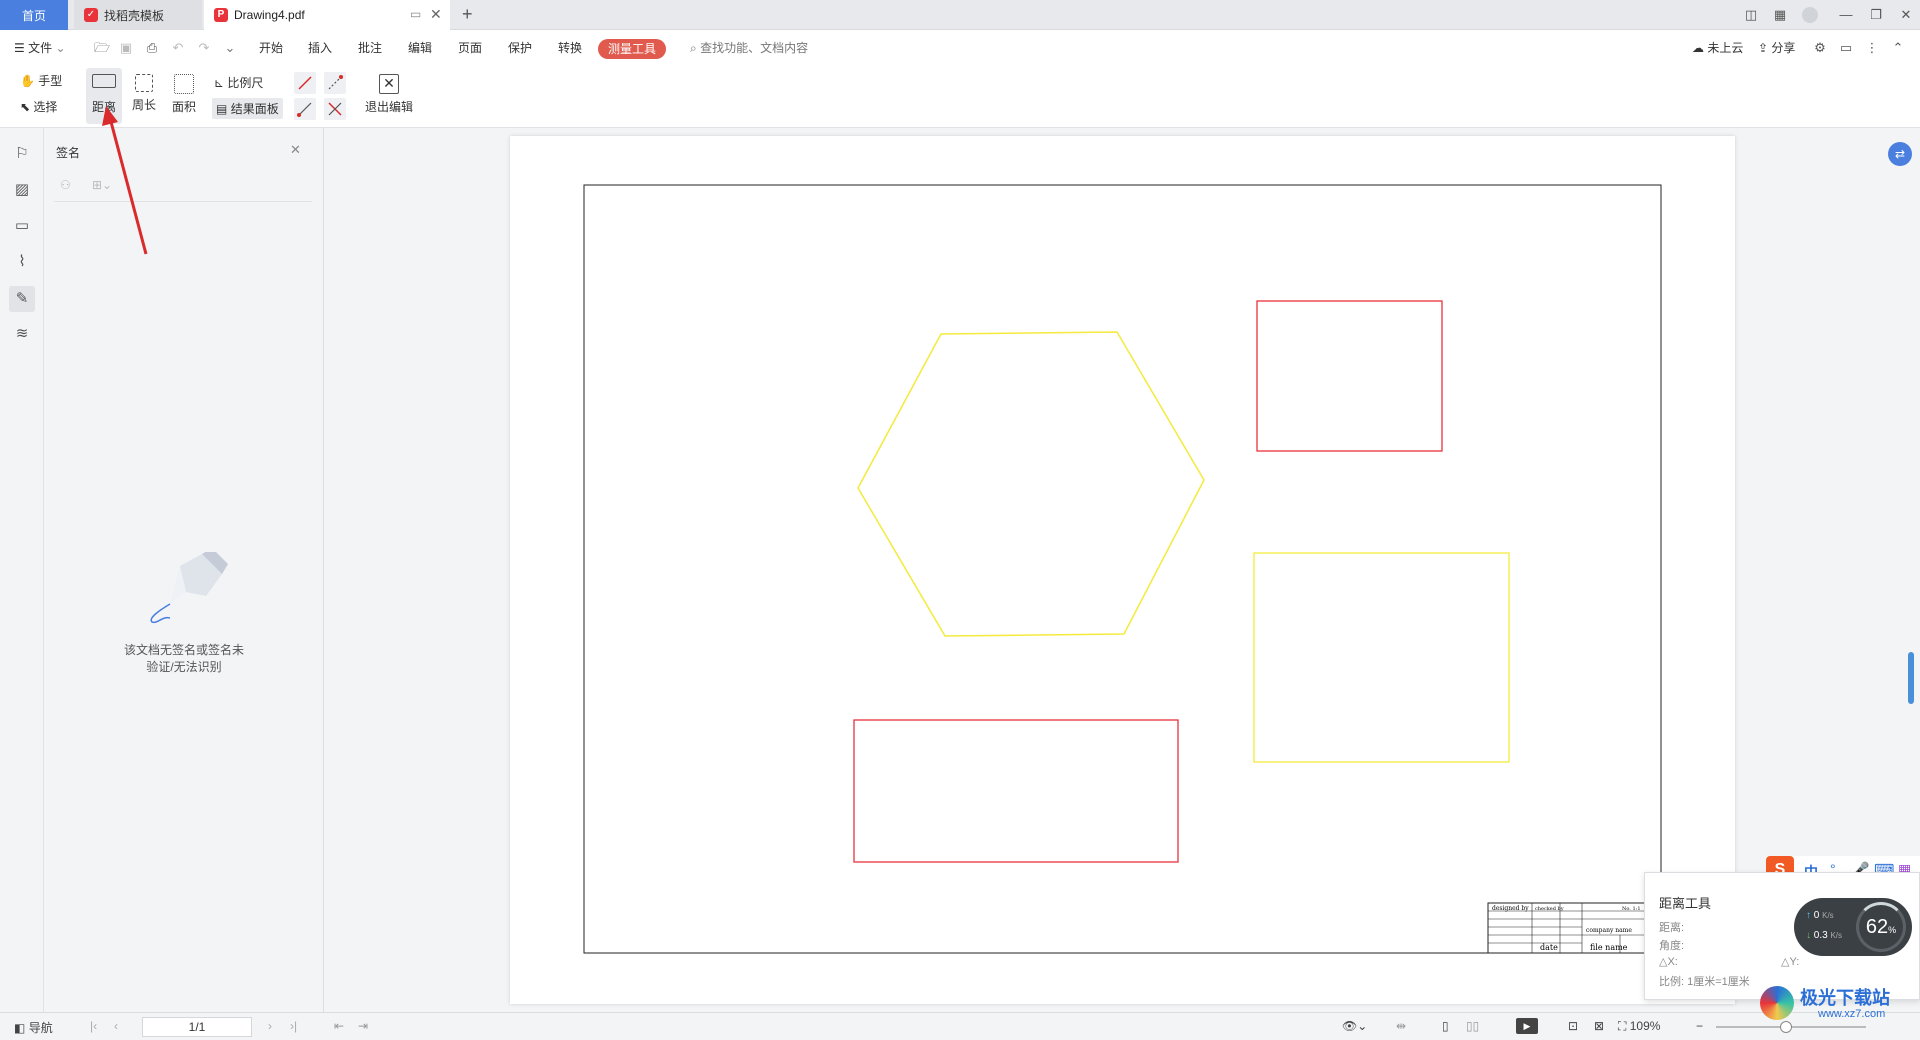 The image size is (1920, 1040). I want to click on search-box: ⌕ 查找功能、文档内容, so click(749, 47).